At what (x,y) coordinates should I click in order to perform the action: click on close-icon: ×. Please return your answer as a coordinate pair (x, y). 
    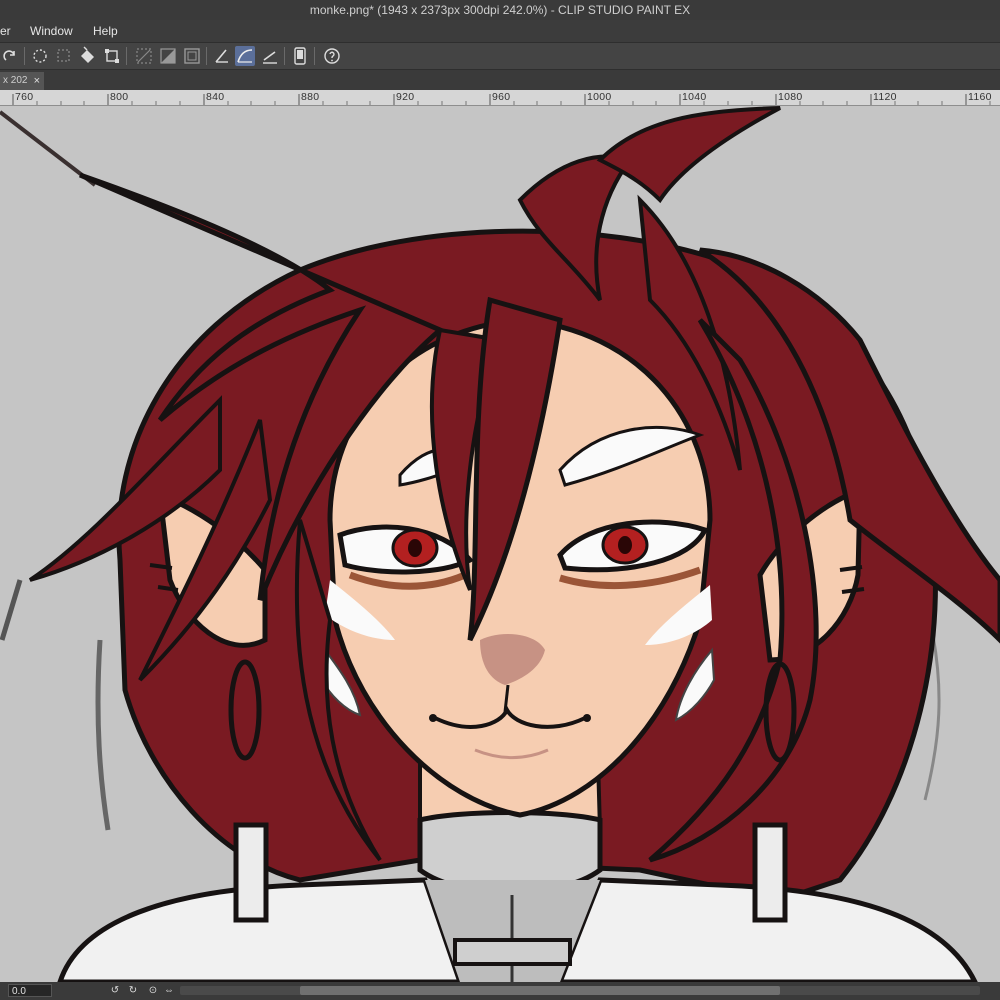
    Looking at the image, I should click on (37, 81).